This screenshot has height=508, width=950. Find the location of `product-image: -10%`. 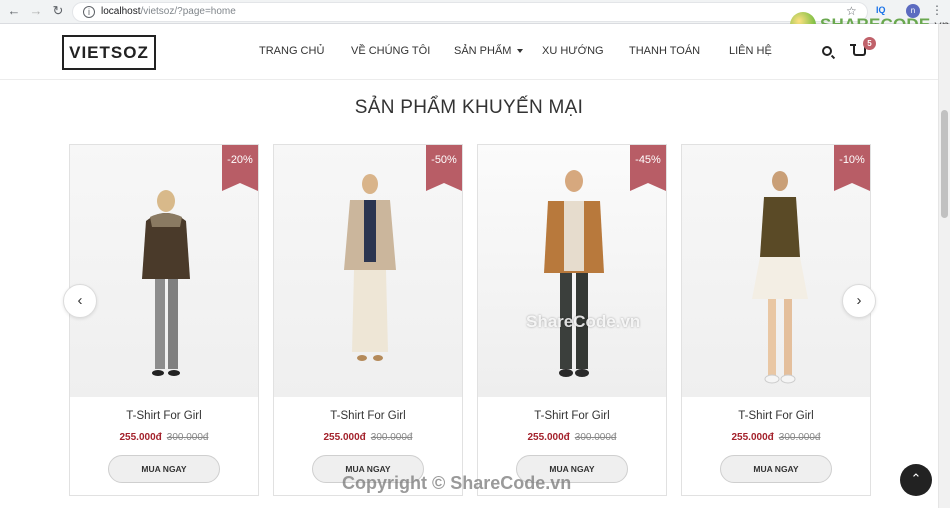

product-image: -10% is located at coordinates (776, 271).